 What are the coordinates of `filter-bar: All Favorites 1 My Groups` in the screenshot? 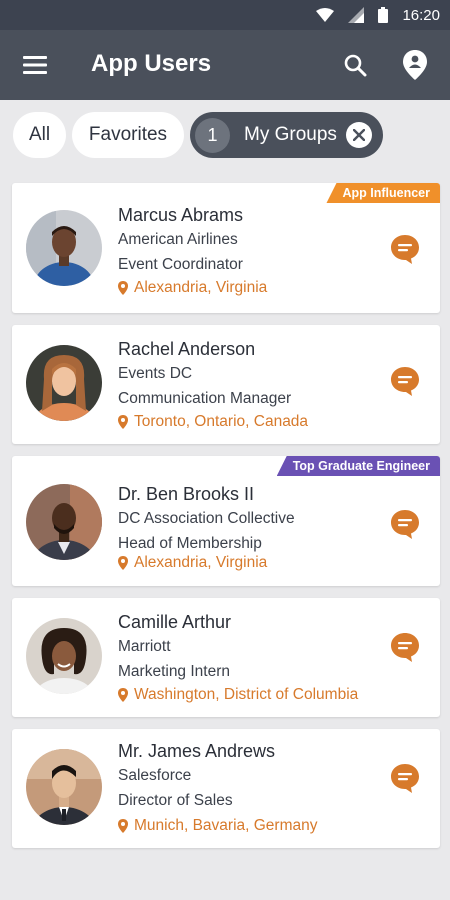 It's located at (225, 136).